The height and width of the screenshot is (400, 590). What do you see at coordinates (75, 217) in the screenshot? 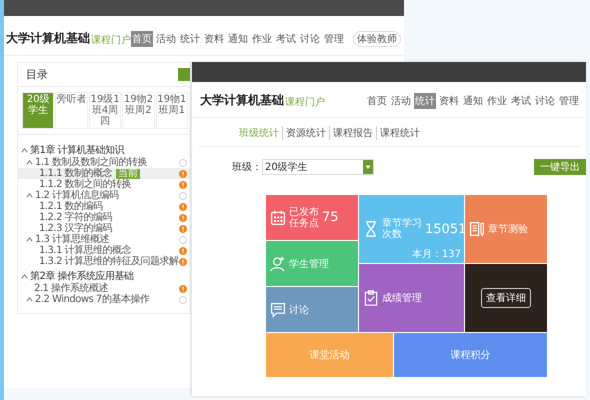
I see `tree-item: 1.2.2 字符的编码` at bounding box center [75, 217].